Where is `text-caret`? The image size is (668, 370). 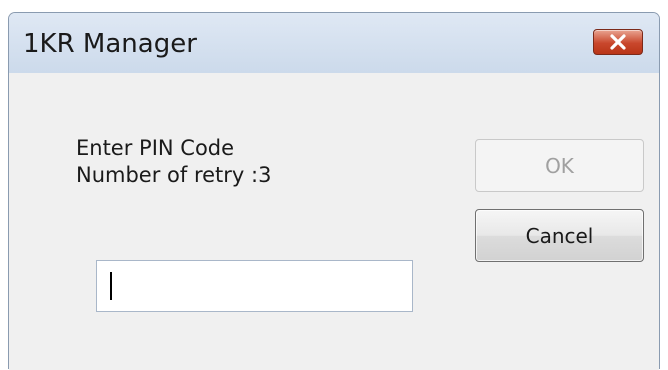
text-caret is located at coordinates (111, 286).